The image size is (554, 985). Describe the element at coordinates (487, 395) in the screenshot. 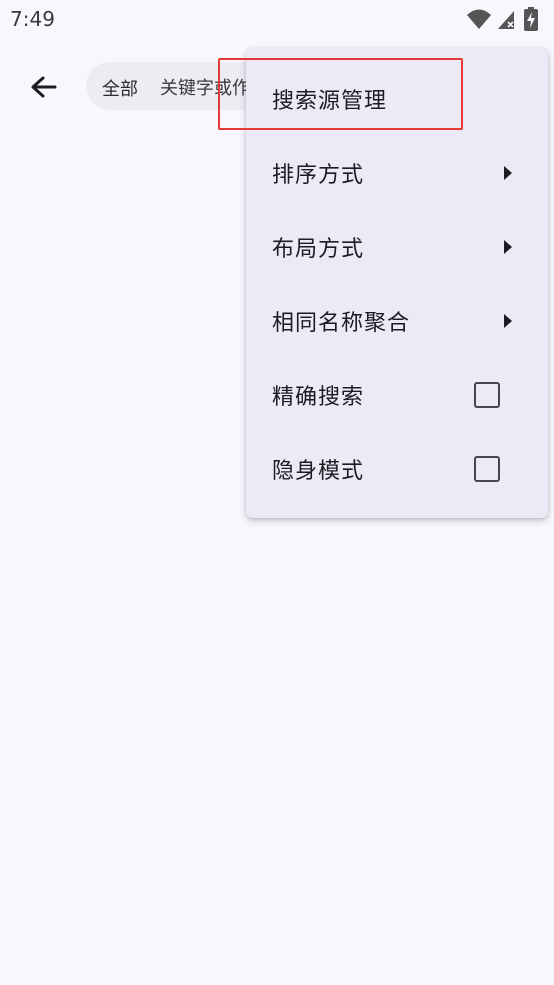

I see `exact-search-checkbox` at that location.